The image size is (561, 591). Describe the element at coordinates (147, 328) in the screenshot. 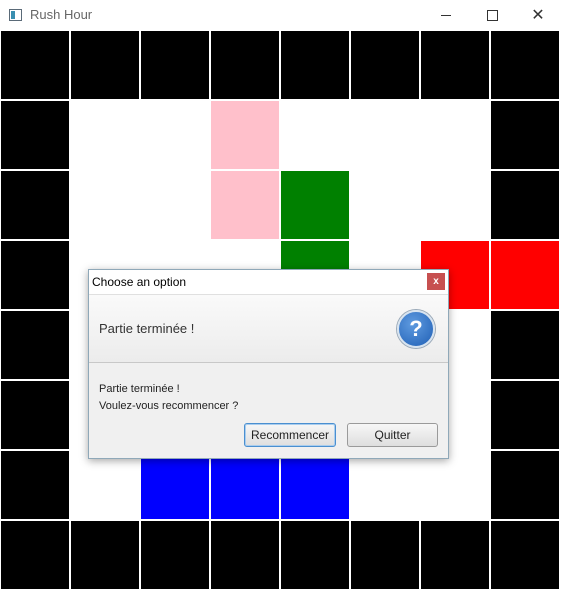

I see `dialog-header-text: Partie terminée !` at that location.